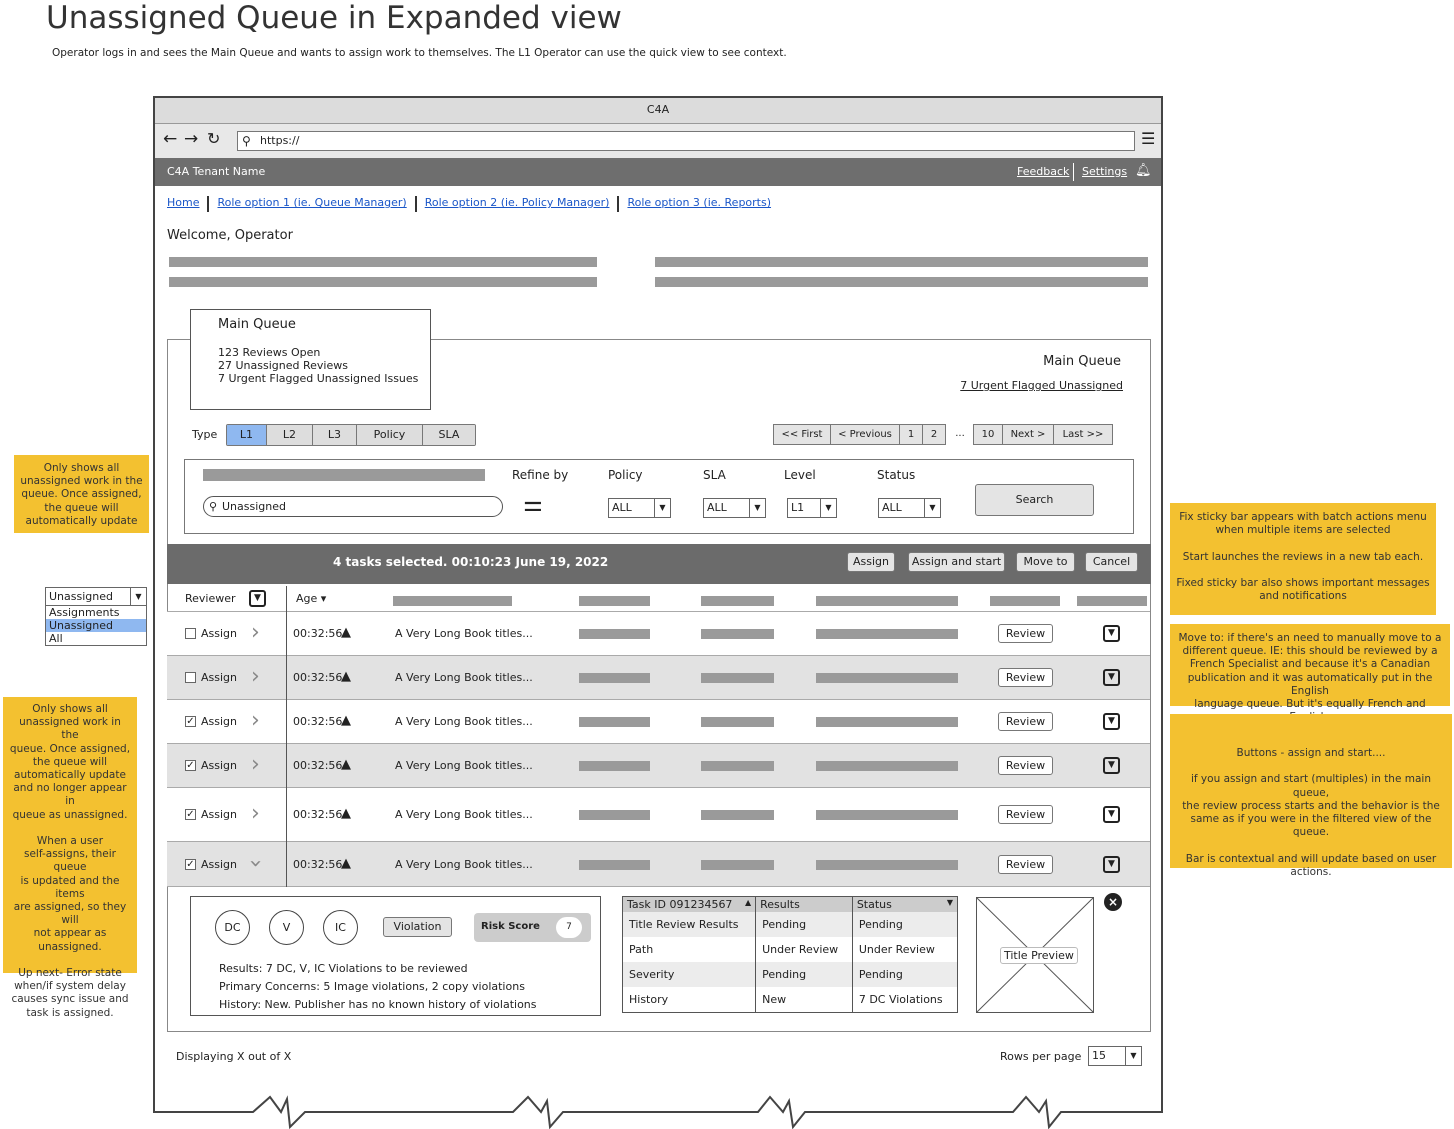  I want to click on nav-link: Role option 1 (ie. Queue Manager), so click(311, 204).